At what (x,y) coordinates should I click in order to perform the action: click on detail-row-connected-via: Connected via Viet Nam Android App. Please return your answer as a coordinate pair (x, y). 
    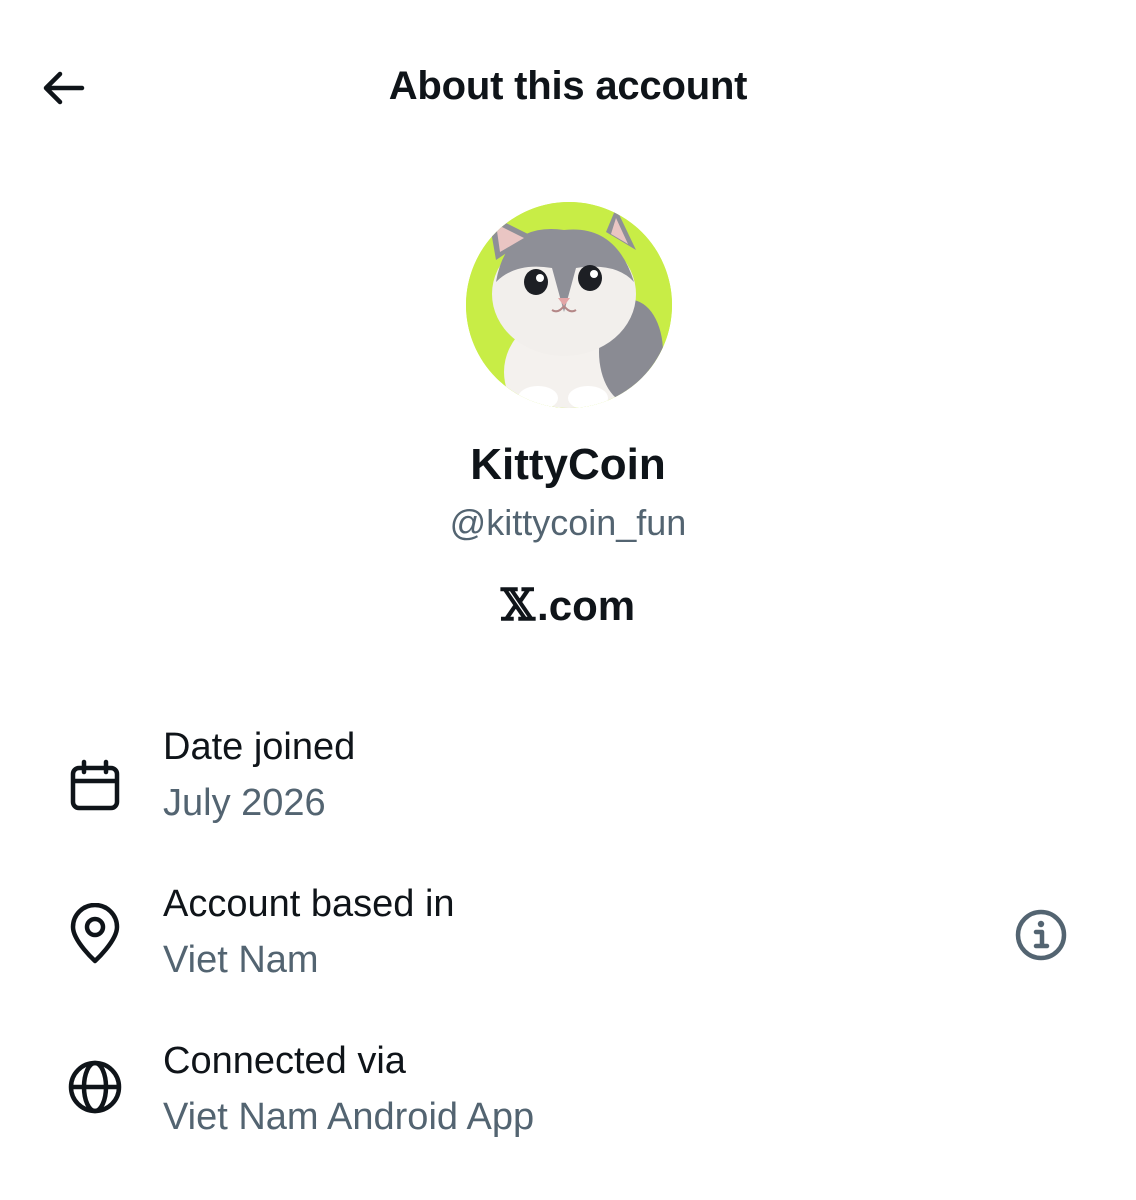
    Looking at the image, I should click on (568, 1094).